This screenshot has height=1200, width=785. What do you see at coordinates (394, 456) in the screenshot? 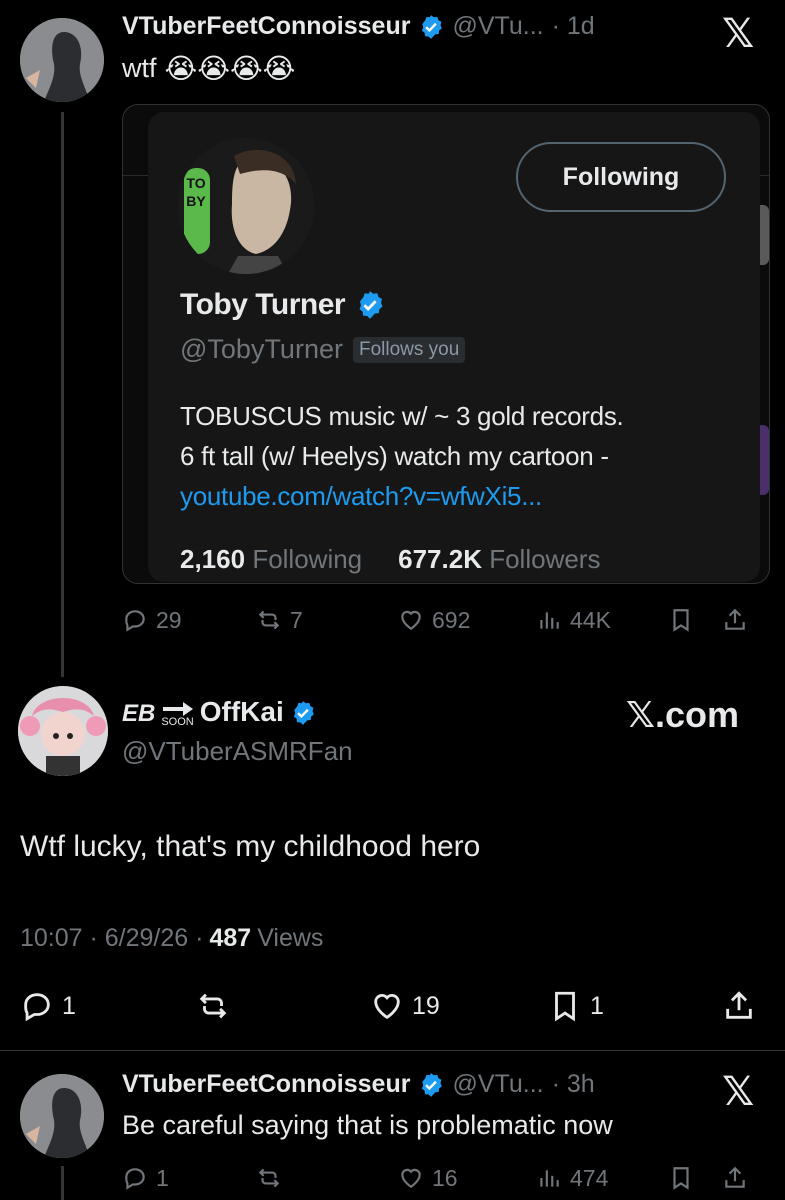
I see `bio-line: 6 ft tall (w/ Heelys) watch my cartoon -` at bounding box center [394, 456].